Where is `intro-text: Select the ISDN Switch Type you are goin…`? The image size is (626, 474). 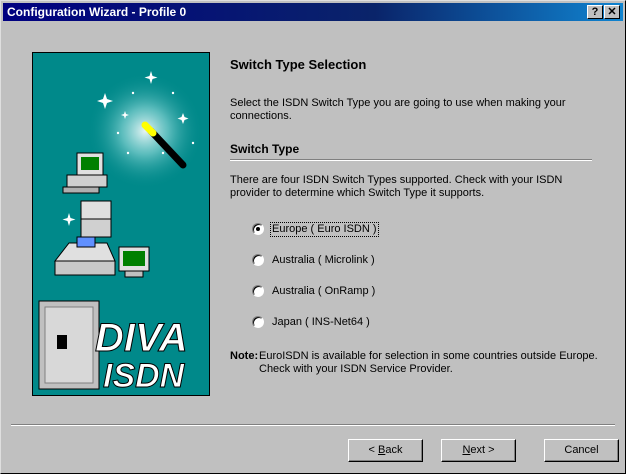 intro-text: Select the ISDN Switch Type you are goin… is located at coordinates (398, 109).